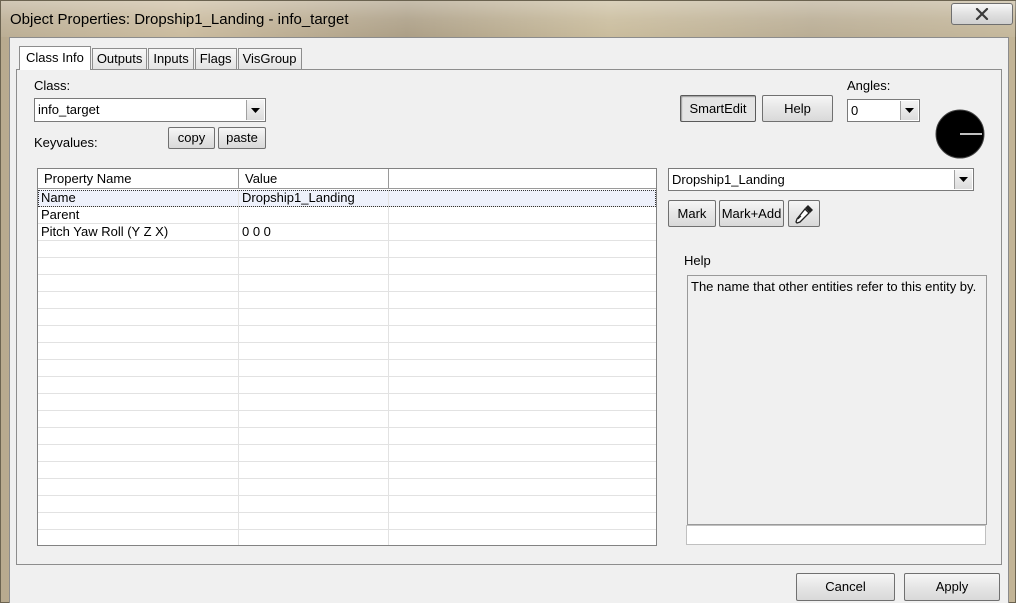 This screenshot has width=1016, height=603. What do you see at coordinates (269, 58) in the screenshot?
I see `tab-visgroup: VisGroup` at bounding box center [269, 58].